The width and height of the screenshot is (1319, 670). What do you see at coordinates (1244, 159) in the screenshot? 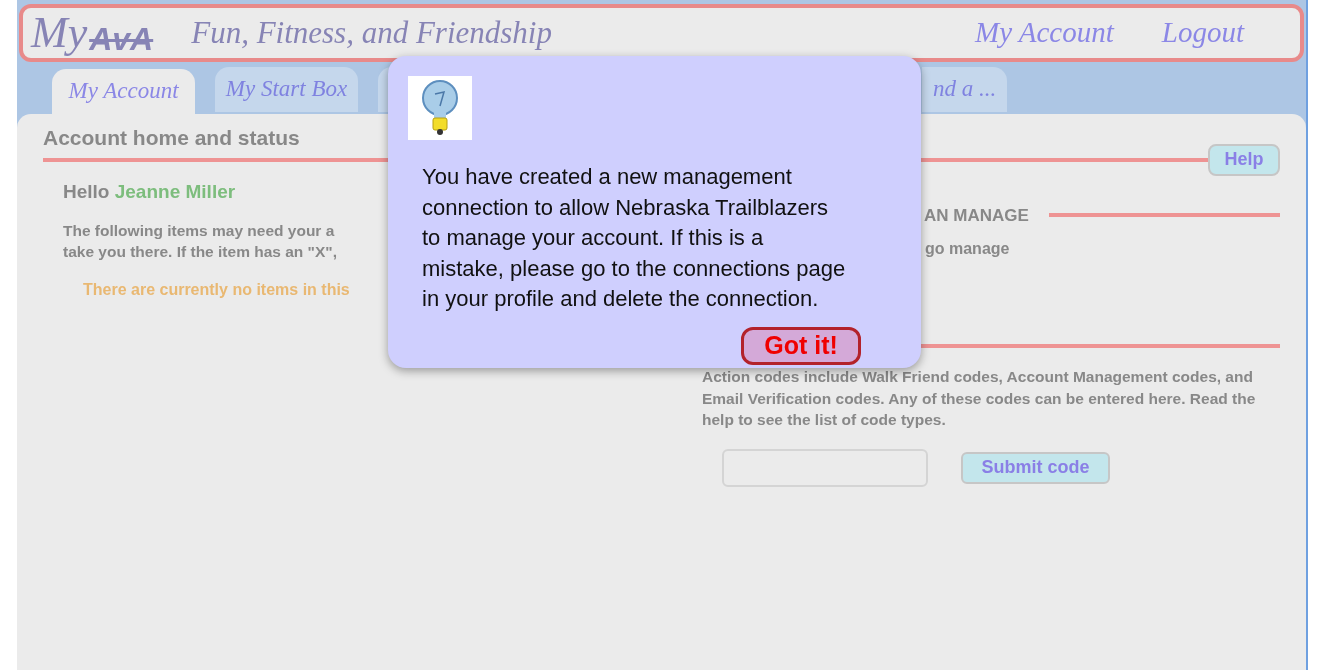
I see `help-button: Help` at bounding box center [1244, 159].